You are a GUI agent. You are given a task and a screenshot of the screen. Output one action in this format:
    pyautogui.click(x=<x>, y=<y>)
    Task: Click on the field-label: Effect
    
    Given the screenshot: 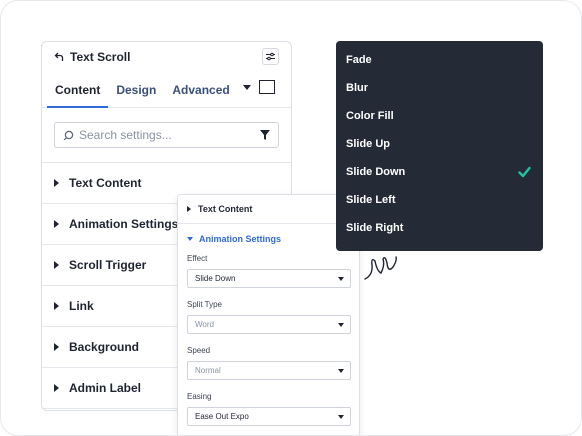 What is the action you would take?
    pyautogui.click(x=197, y=258)
    